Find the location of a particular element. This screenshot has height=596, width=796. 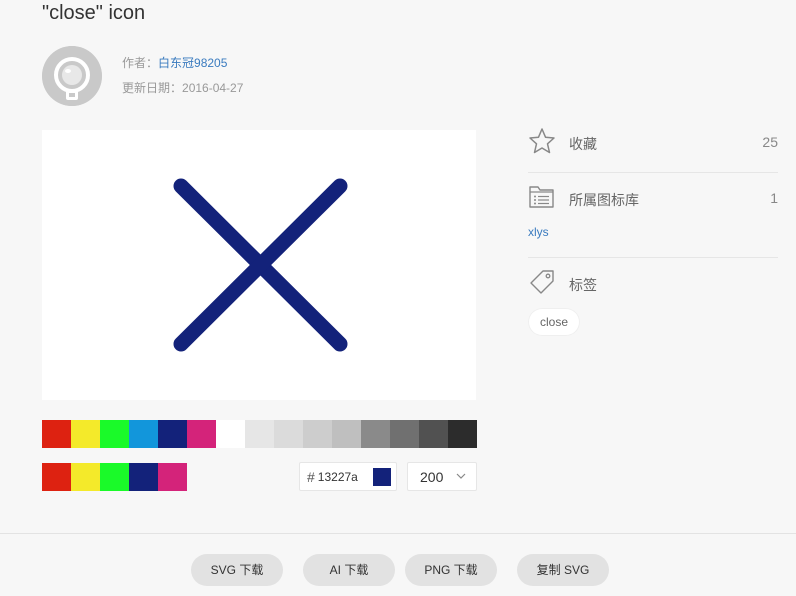

page-title: "close" icon is located at coordinates (94, 13).